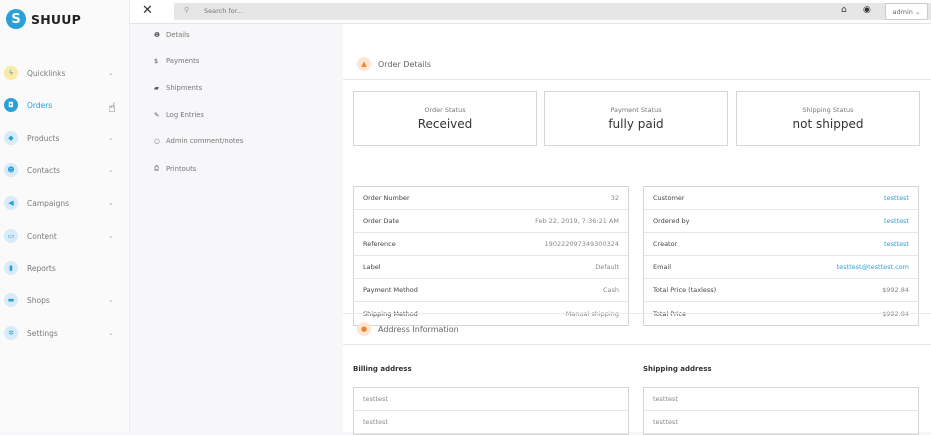  I want to click on sidebar-item-label: Settings, so click(42, 333).